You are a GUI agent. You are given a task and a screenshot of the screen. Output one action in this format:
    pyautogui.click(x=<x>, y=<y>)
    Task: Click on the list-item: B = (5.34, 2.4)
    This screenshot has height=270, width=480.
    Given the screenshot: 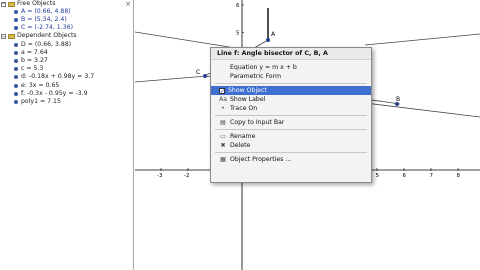 What is the action you would take?
    pyautogui.click(x=66, y=20)
    